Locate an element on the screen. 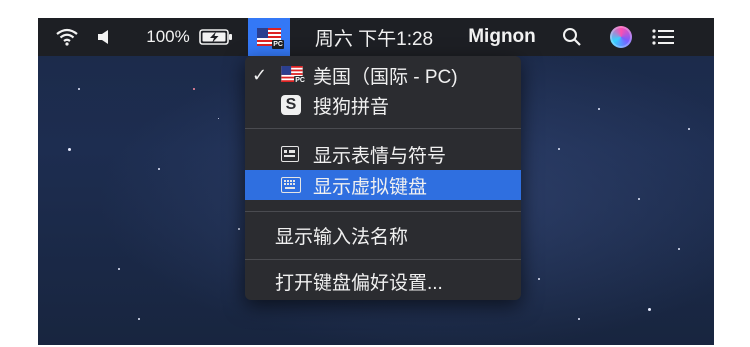  notification-center-icon is located at coordinates (663, 37).